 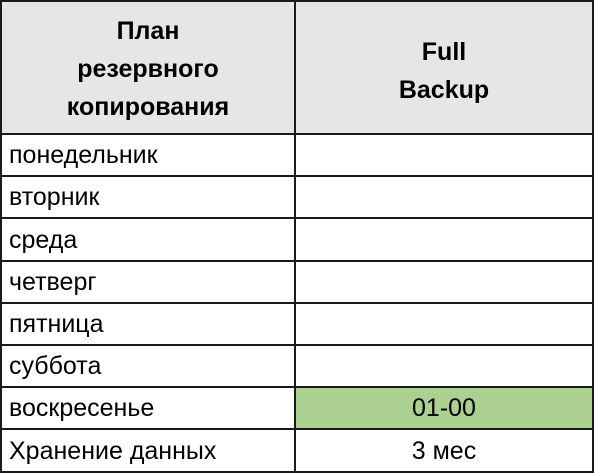 I want to click on table-row: понедельник, so click(x=297, y=155).